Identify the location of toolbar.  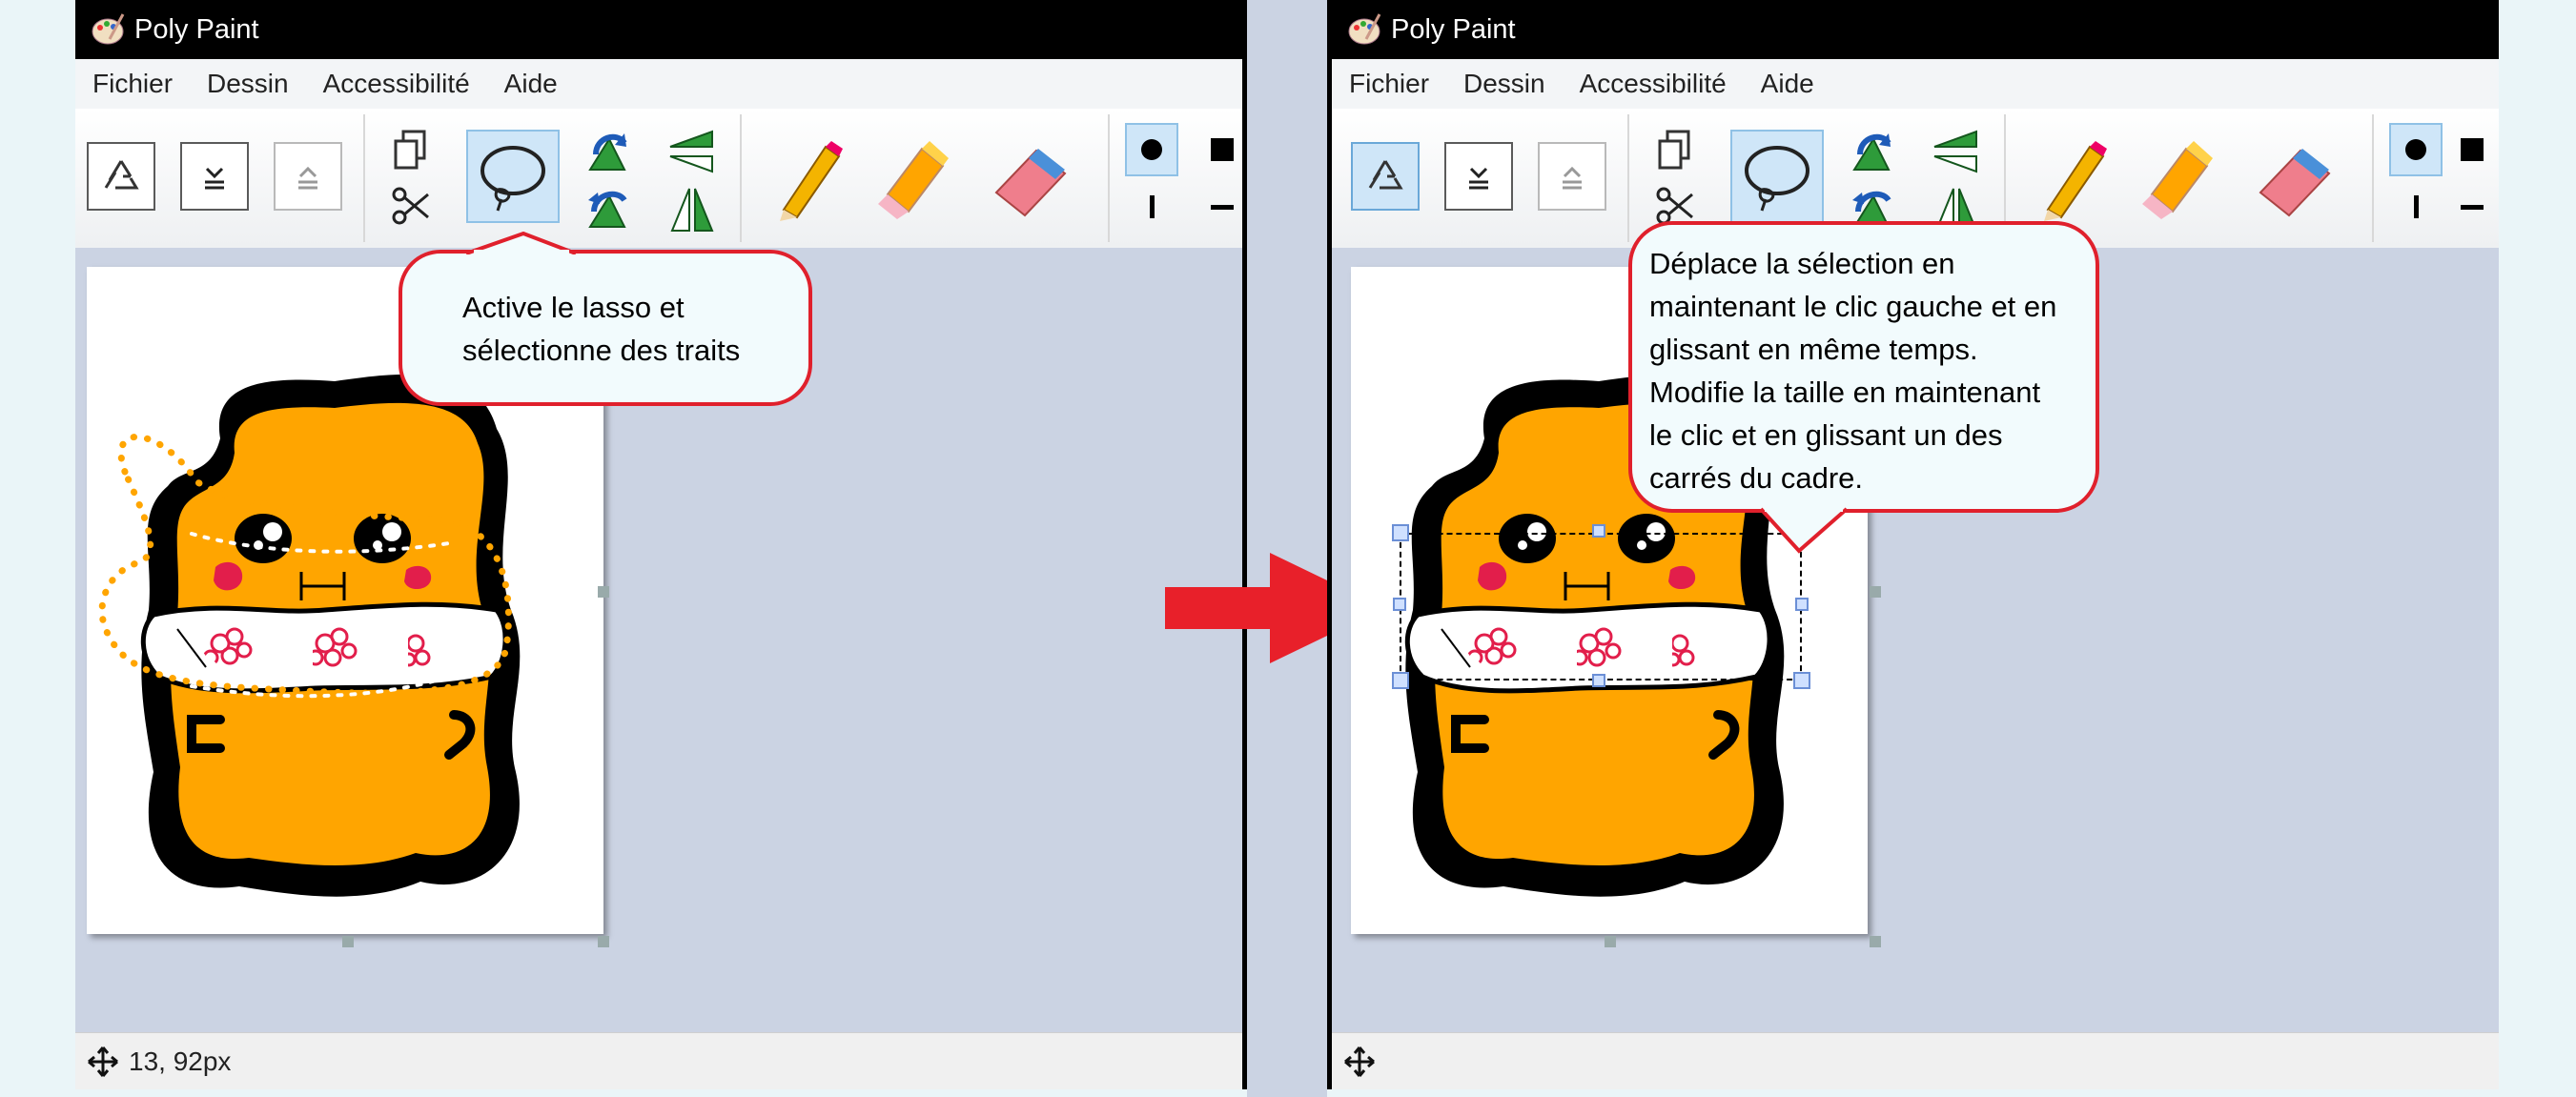
(658, 179).